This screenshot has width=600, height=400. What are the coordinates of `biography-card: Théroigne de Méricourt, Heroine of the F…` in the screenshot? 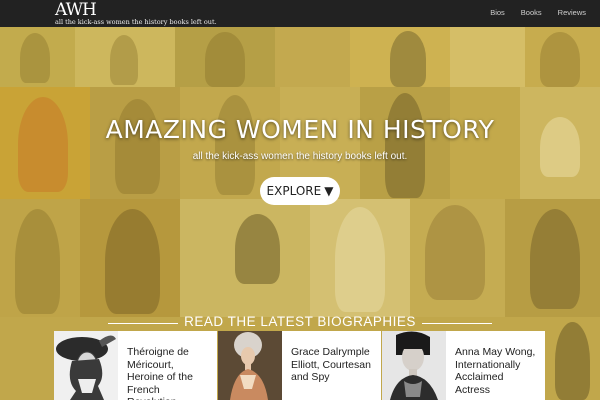 It's located at (135, 365).